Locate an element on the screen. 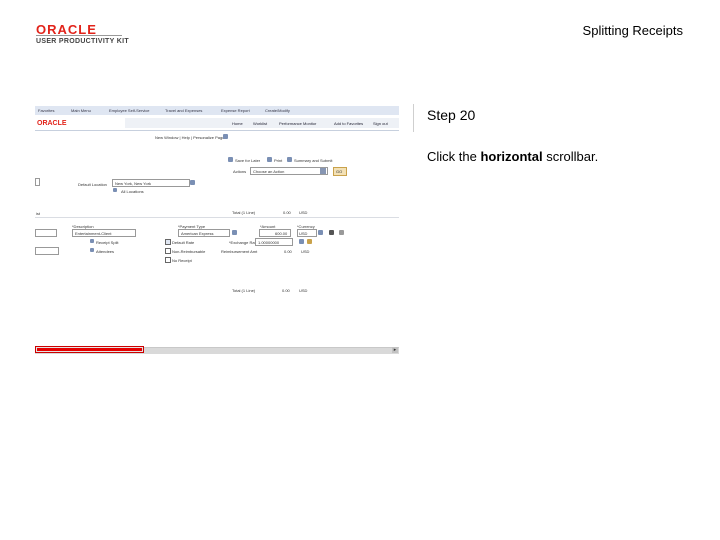 This screenshot has width=720, height=540. calculator-icon is located at coordinates (234, 232).